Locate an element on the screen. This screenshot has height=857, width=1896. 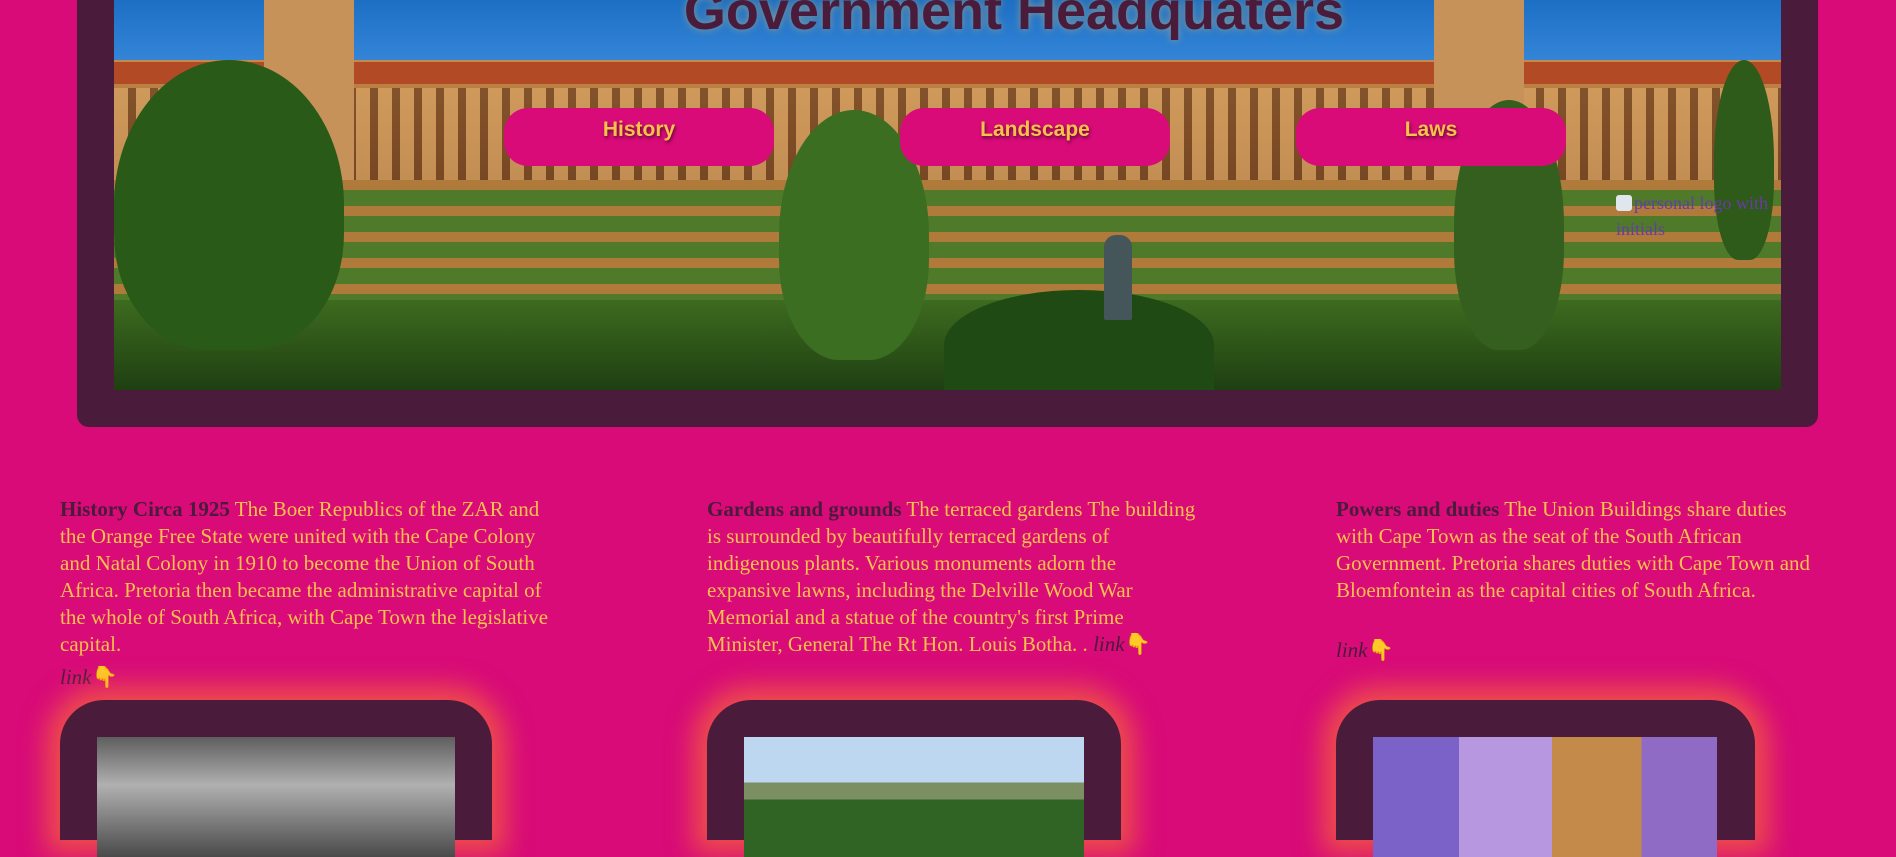
history-heading: History Circa 1925 is located at coordinates (145, 509).